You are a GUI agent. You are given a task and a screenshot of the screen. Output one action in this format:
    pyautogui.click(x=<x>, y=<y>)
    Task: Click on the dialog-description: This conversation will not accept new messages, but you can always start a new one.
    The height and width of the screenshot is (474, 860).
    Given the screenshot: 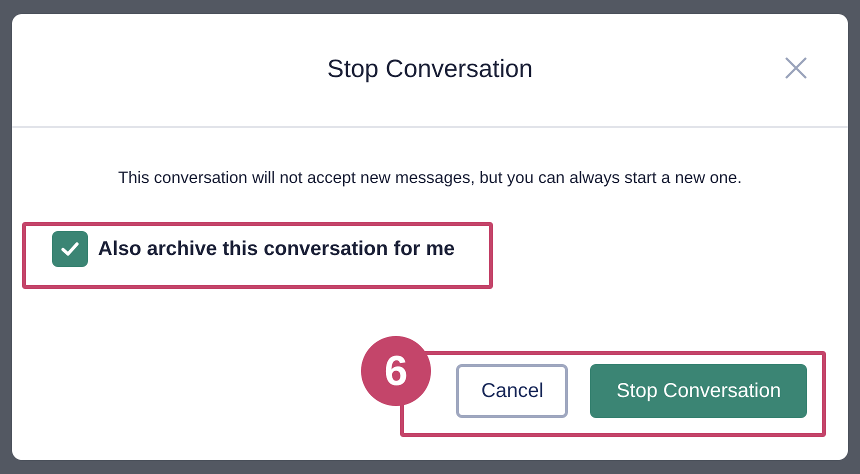 What is the action you would take?
    pyautogui.click(x=430, y=178)
    